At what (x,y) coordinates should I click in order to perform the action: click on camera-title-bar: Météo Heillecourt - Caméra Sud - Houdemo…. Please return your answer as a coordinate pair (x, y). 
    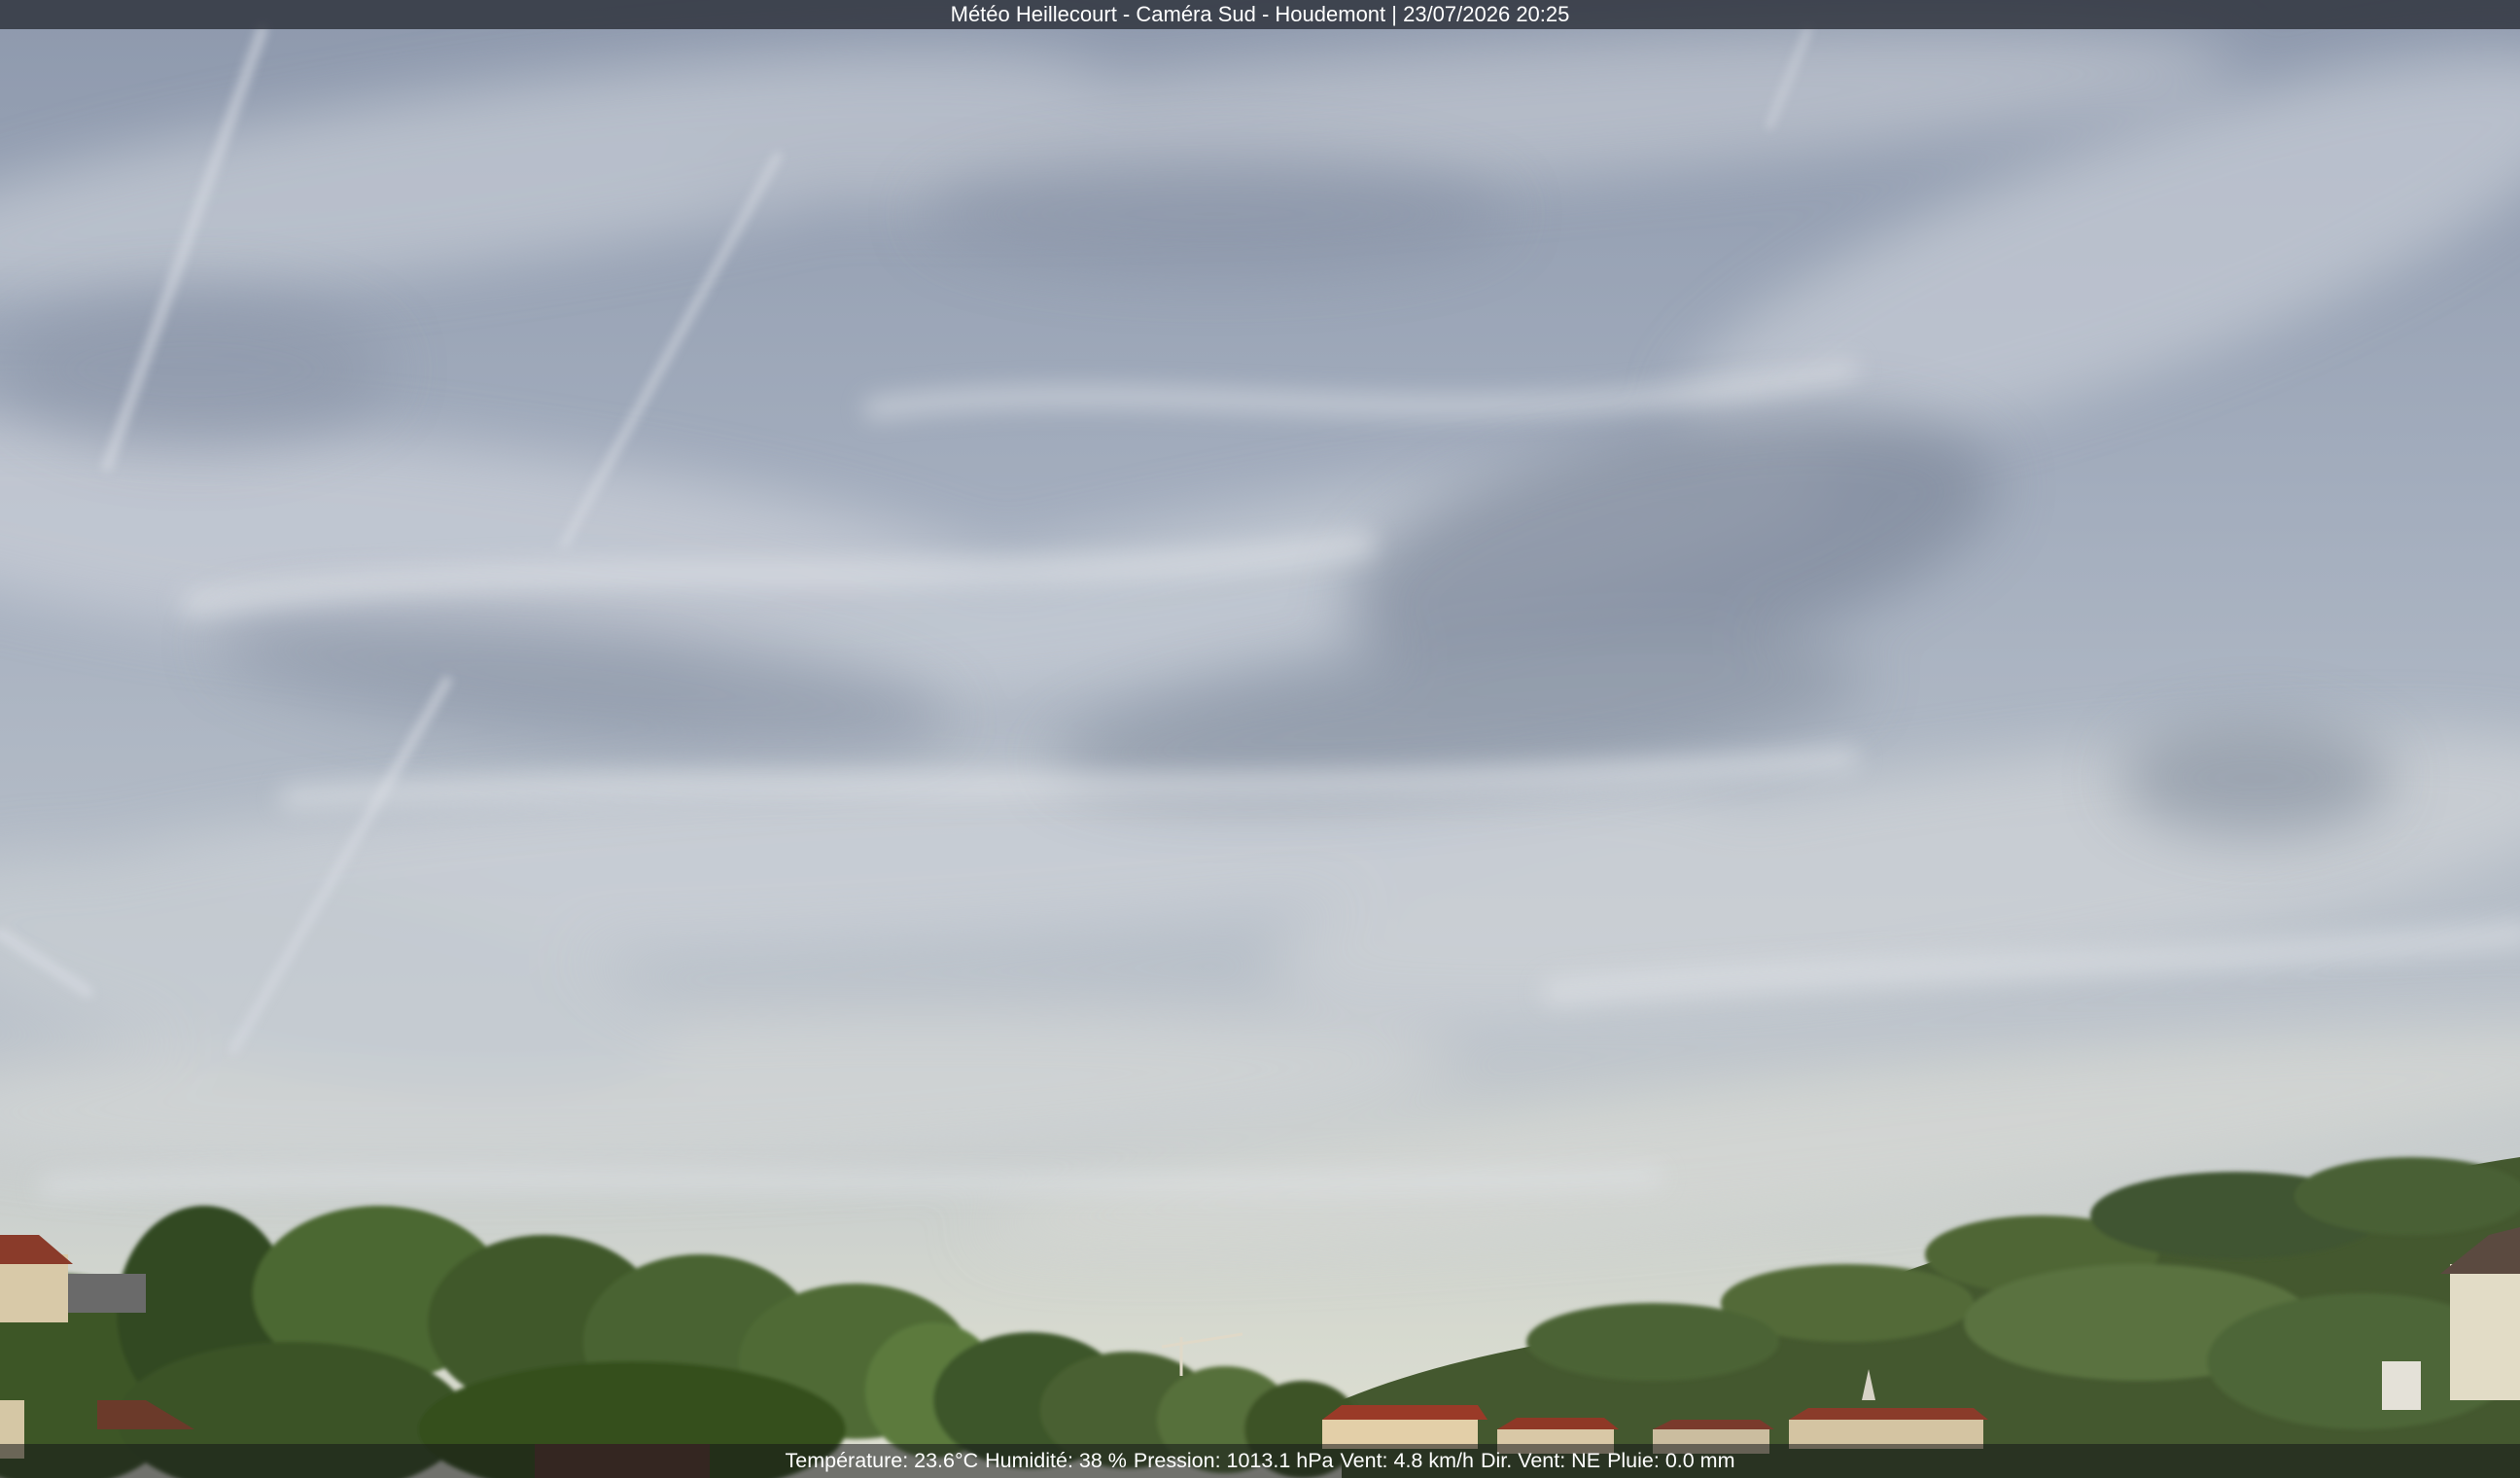
    Looking at the image, I should click on (1260, 14).